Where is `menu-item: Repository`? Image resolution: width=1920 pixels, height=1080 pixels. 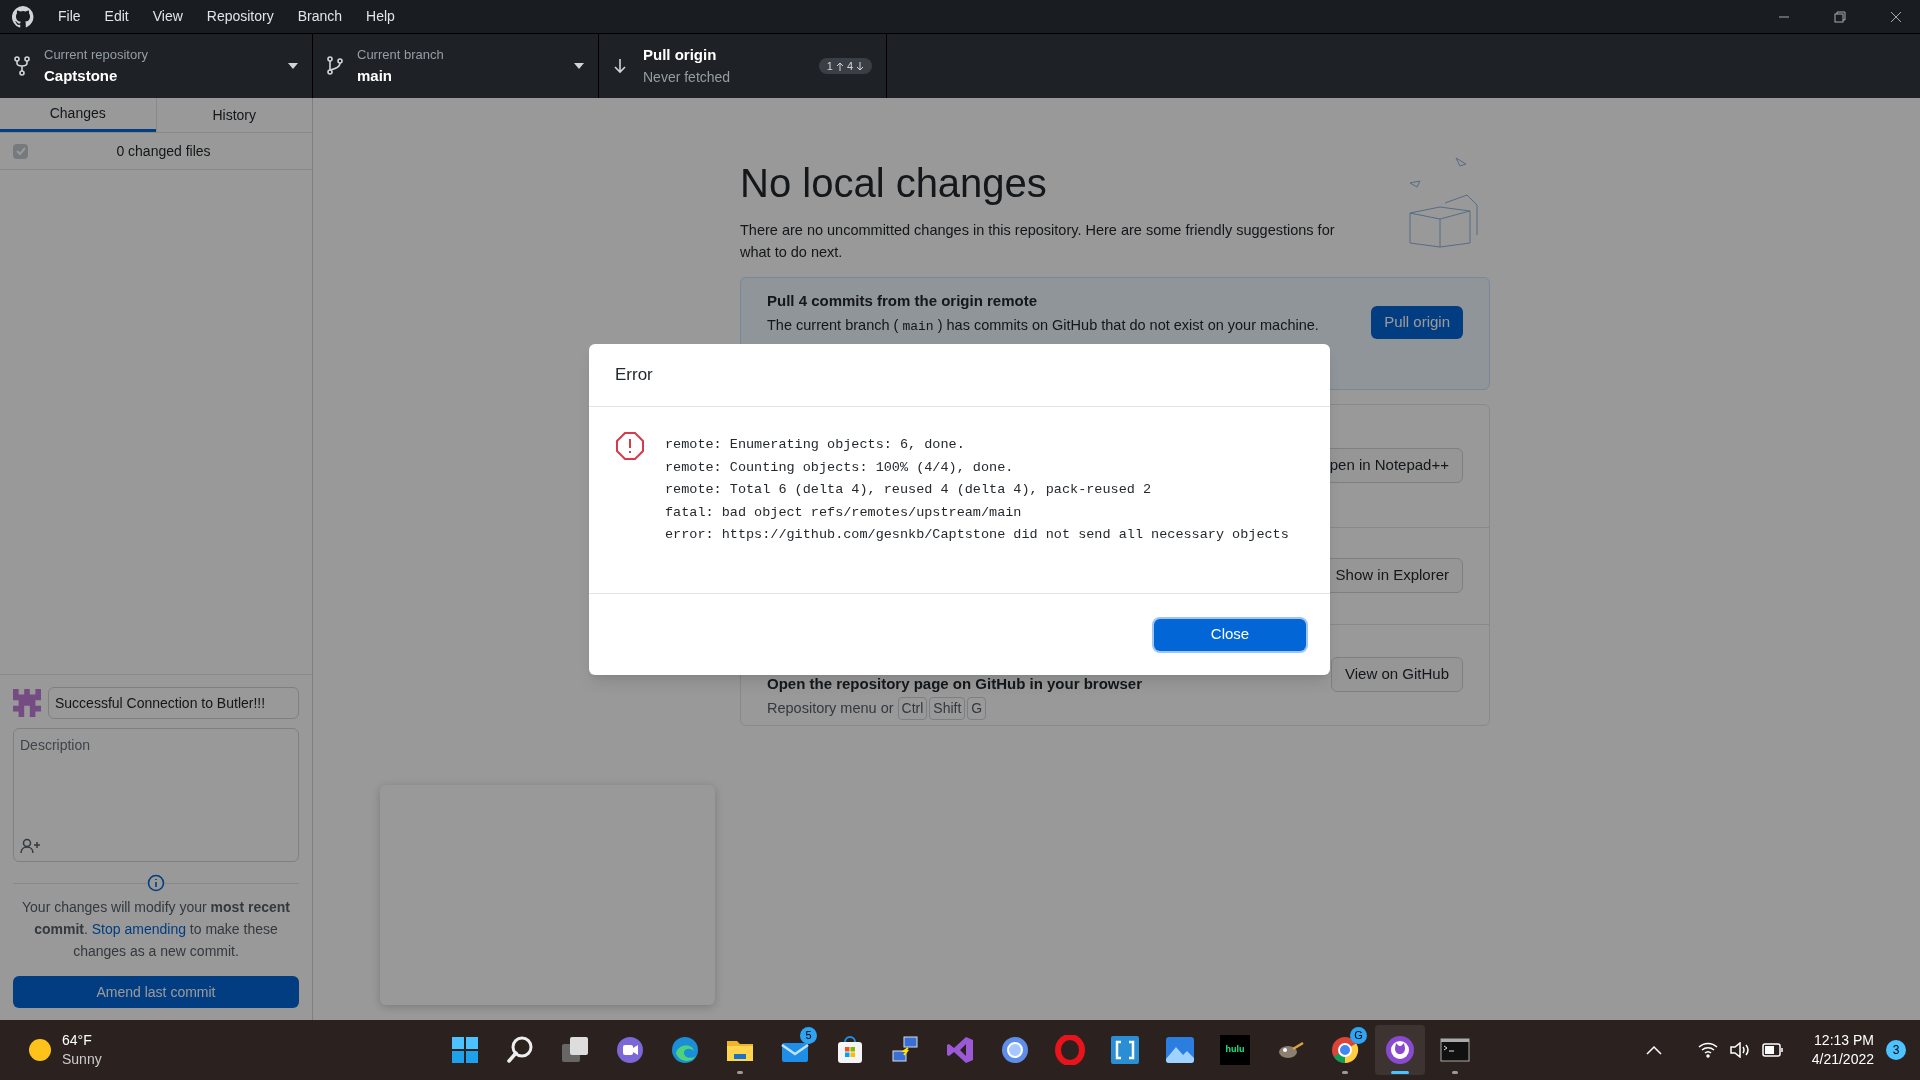 menu-item: Repository is located at coordinates (240, 16).